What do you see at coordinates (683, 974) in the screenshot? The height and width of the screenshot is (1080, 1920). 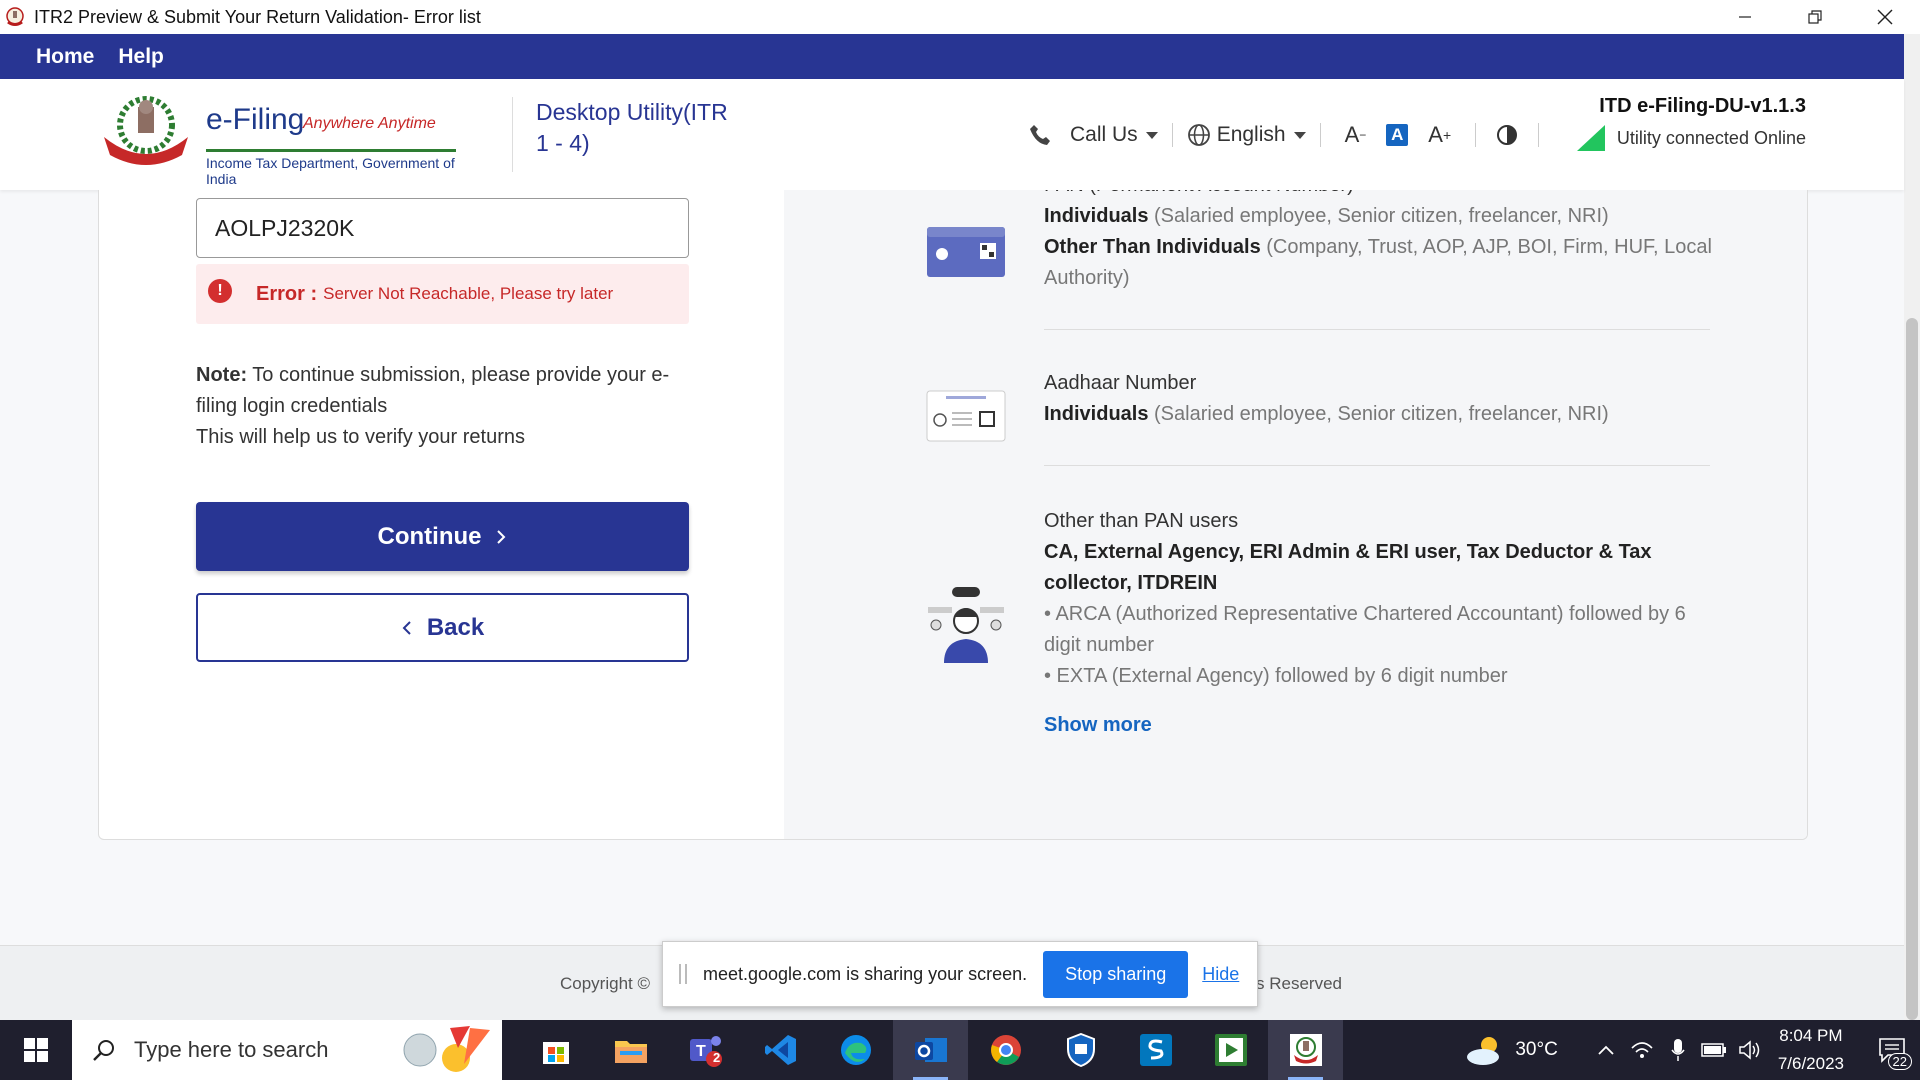 I see `drag-handle-icon` at bounding box center [683, 974].